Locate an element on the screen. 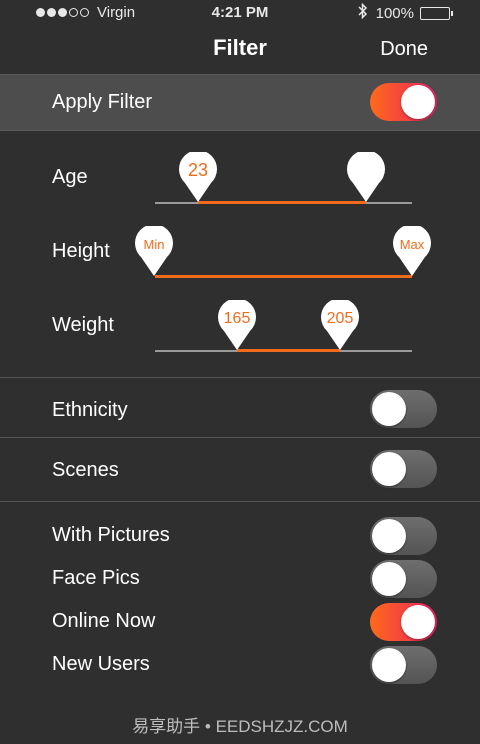  height-max-handle: Max is located at coordinates (412, 251).